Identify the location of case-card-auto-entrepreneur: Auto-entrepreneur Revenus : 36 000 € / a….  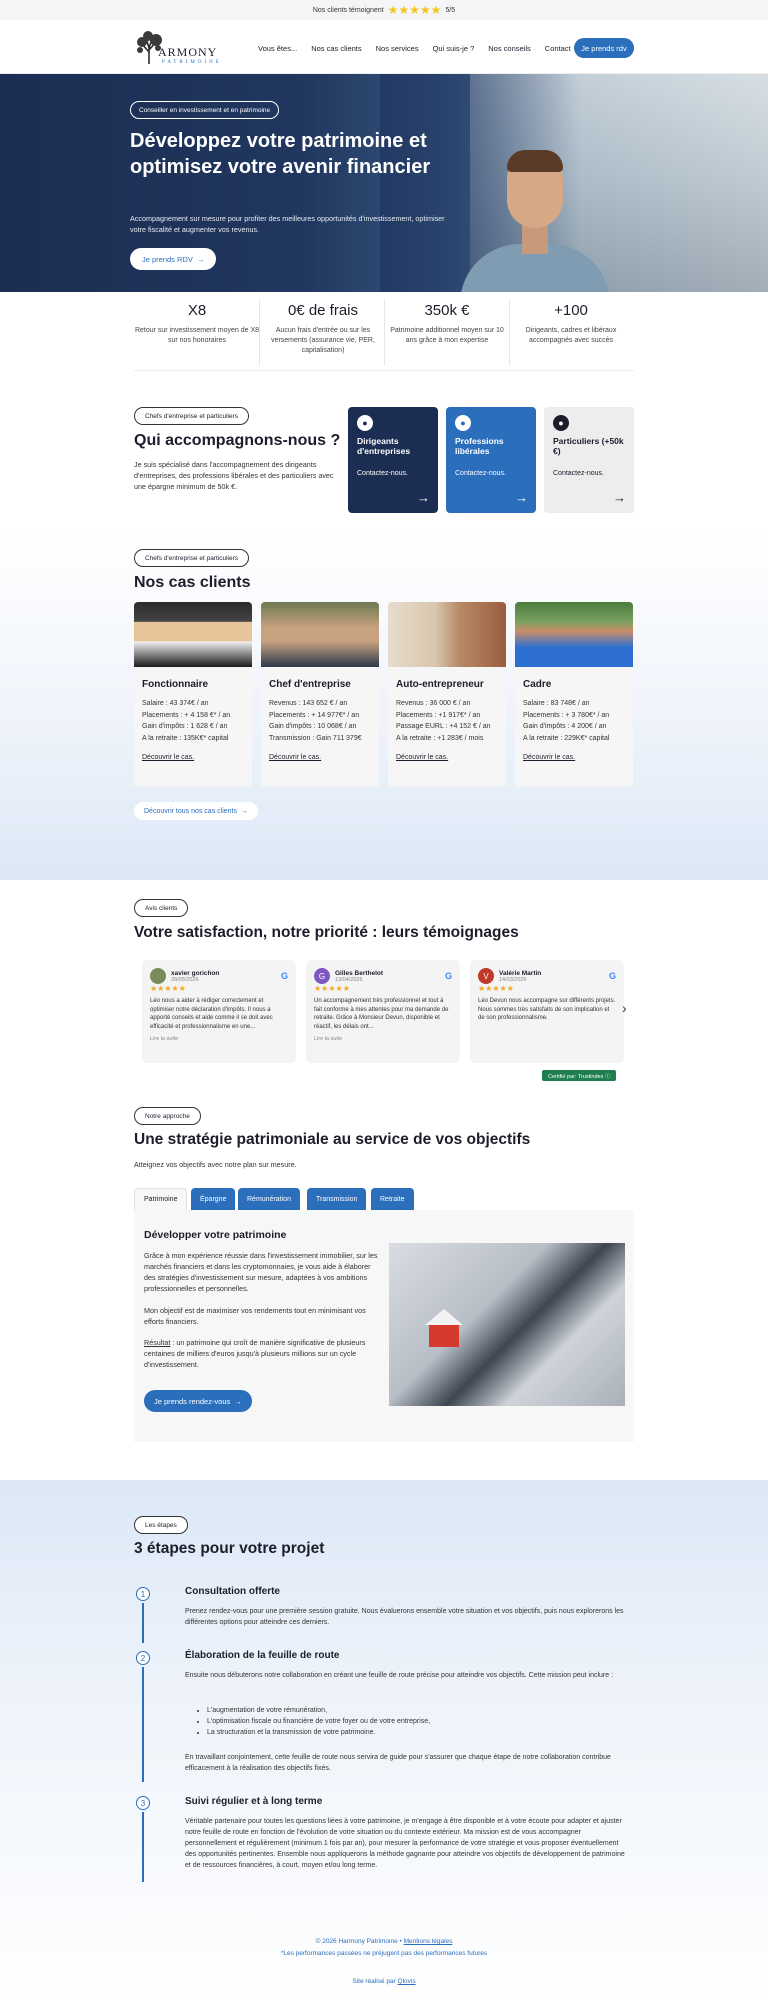
(447, 694).